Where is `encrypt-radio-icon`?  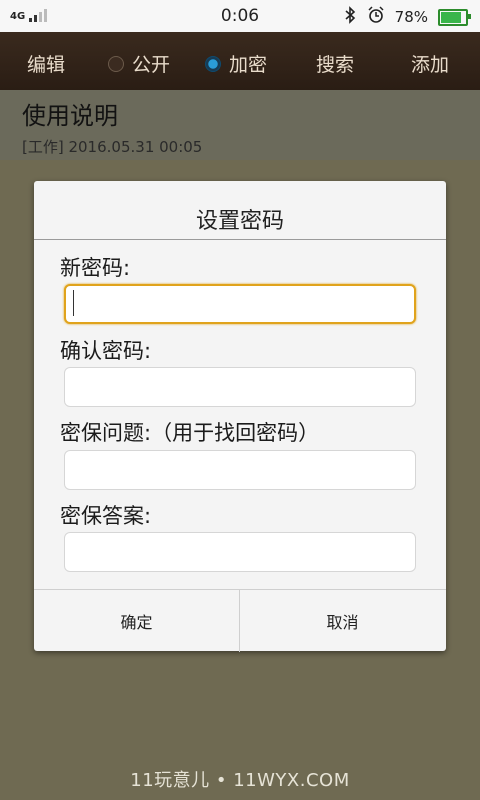
encrypt-radio-icon is located at coordinates (213, 64).